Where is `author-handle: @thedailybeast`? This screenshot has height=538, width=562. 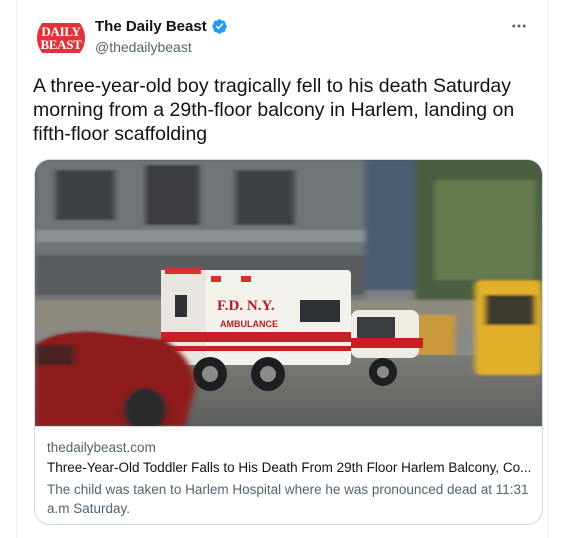
author-handle: @thedailybeast is located at coordinates (143, 47).